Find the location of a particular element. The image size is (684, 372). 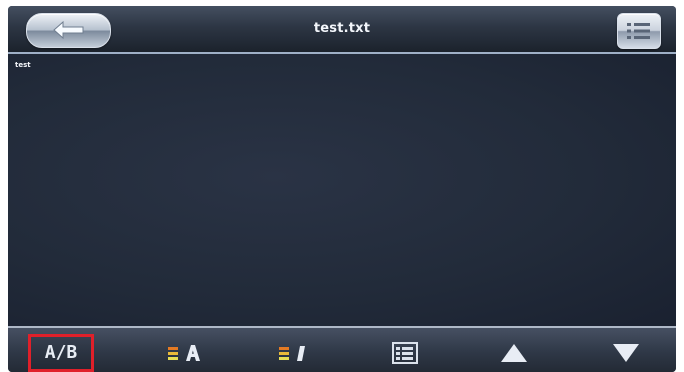

text-file-content: test is located at coordinates (23, 65).